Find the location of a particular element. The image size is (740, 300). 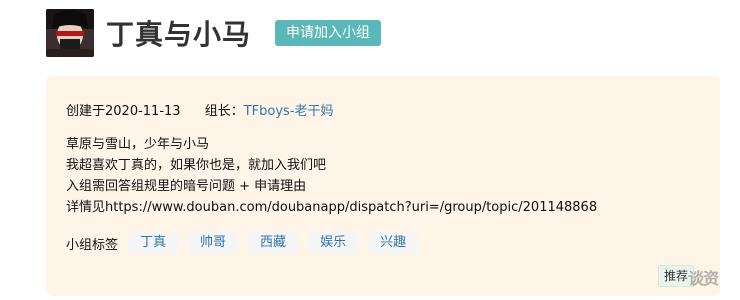

join-group-button: 申请加入小组 is located at coordinates (328, 33).